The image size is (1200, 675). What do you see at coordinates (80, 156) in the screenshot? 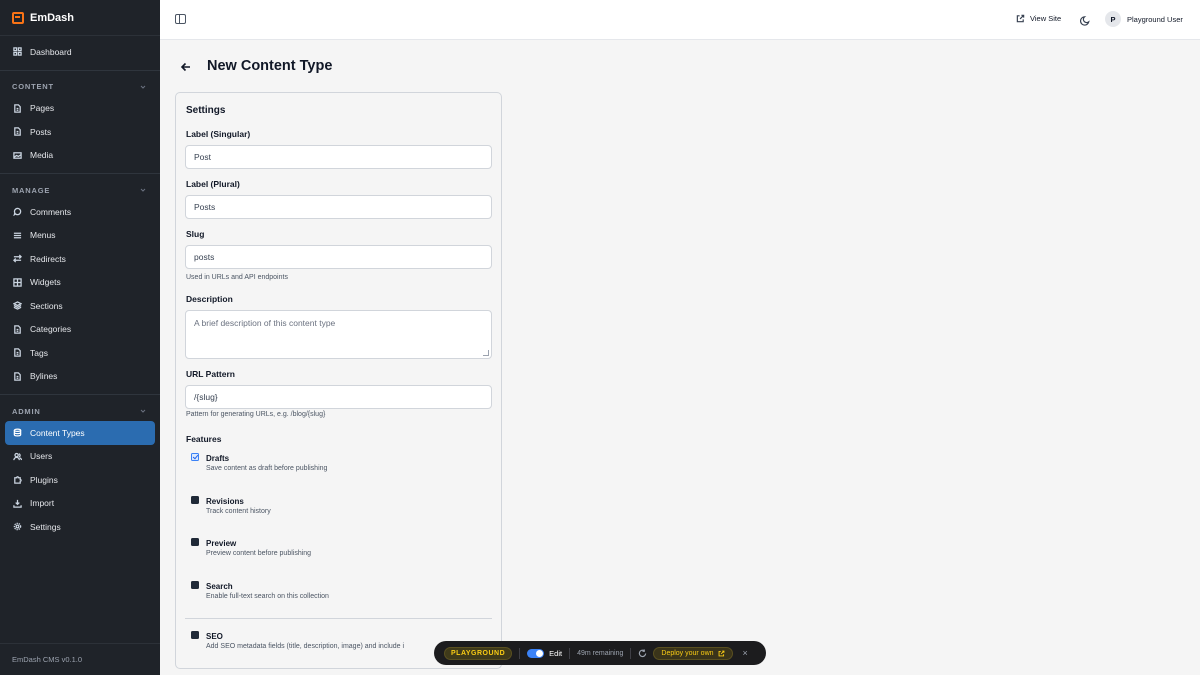
I see `sidebar-item-media: Media` at bounding box center [80, 156].